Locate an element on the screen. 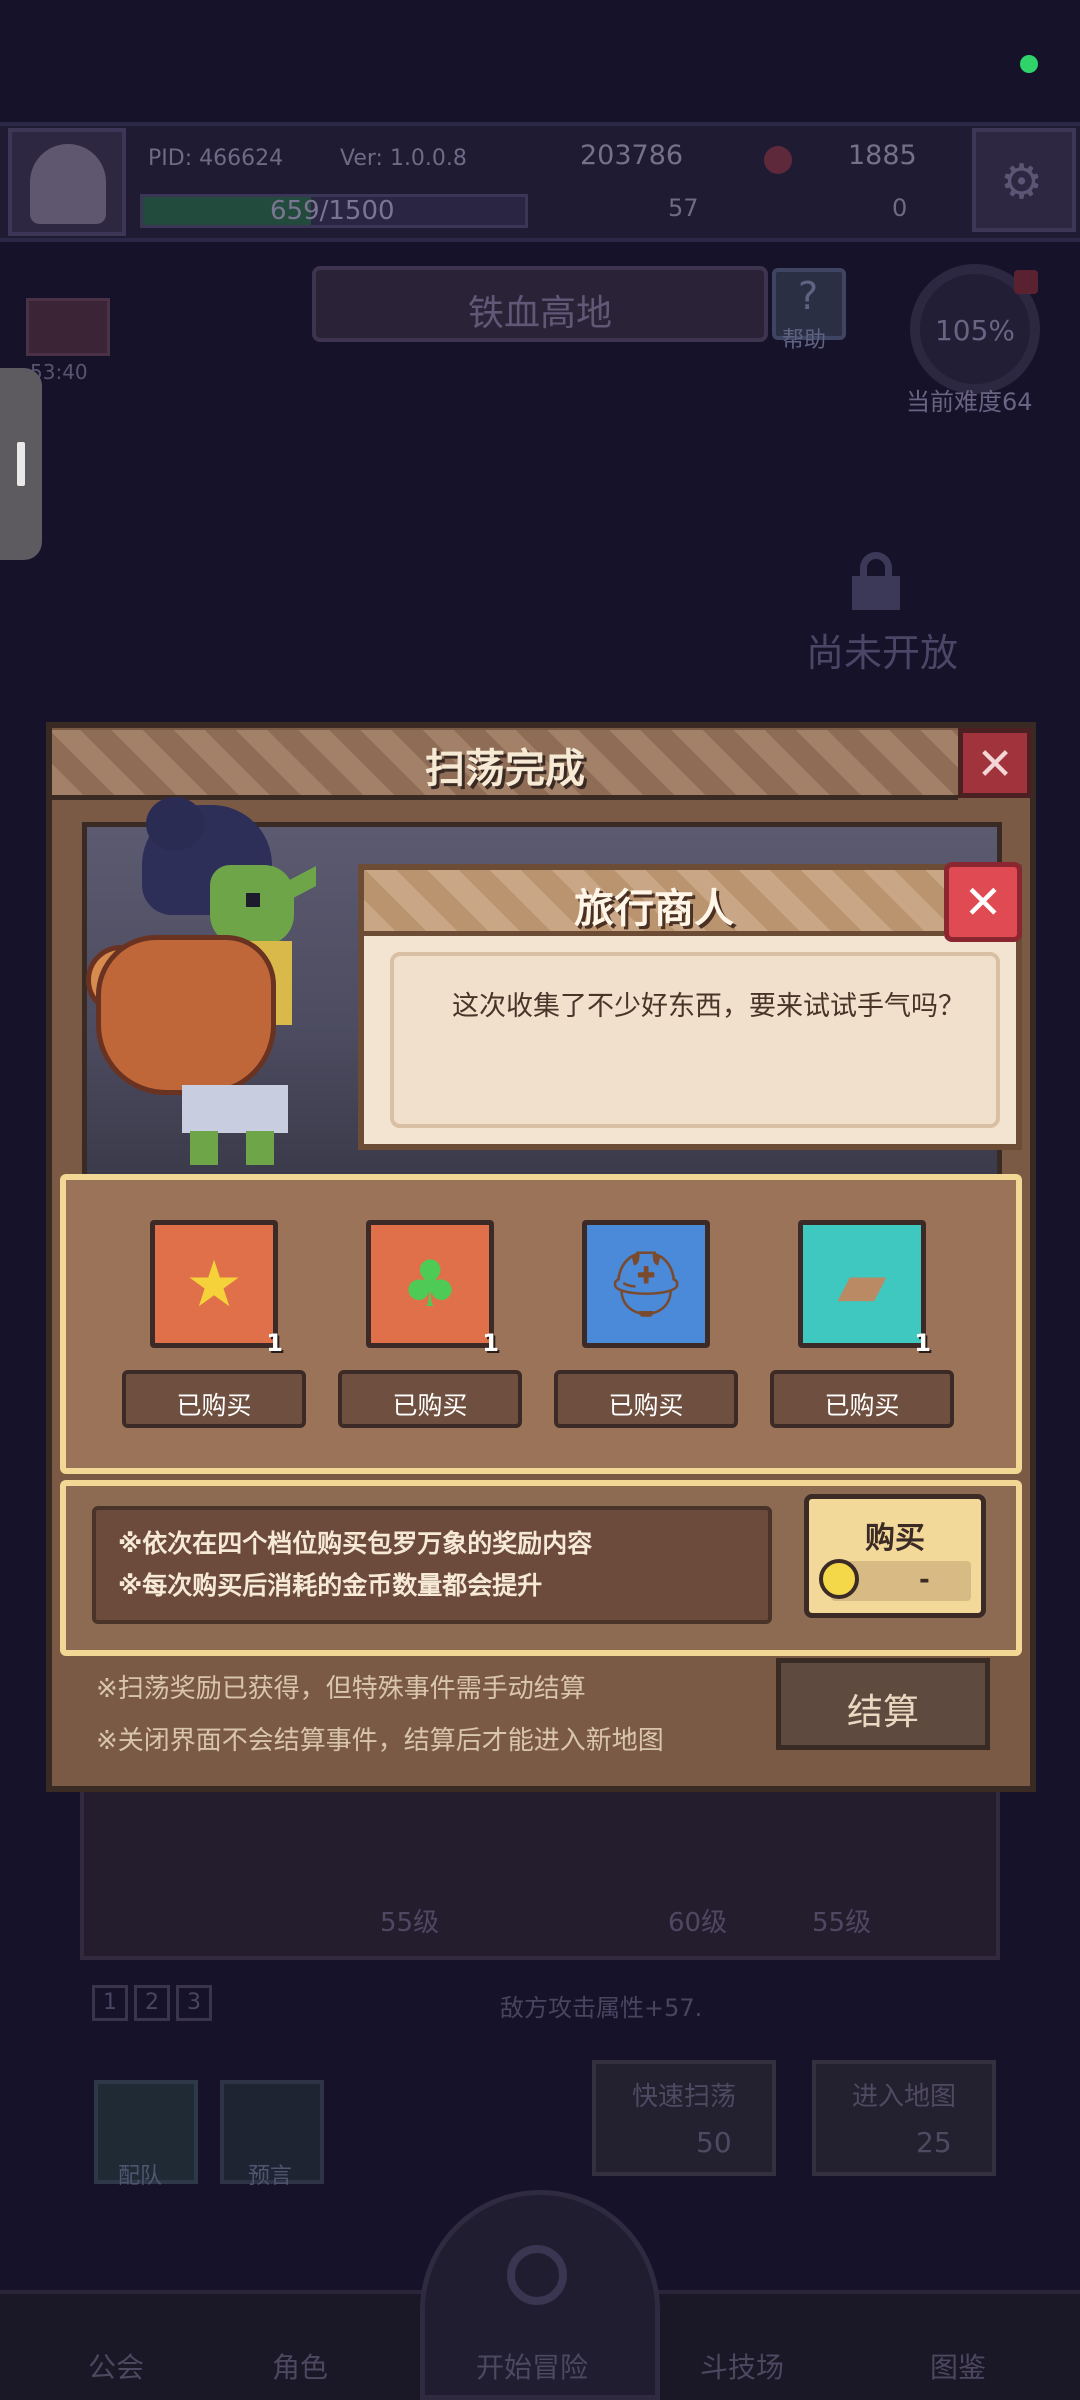  exp-text: 659/1500 is located at coordinates (332, 211).